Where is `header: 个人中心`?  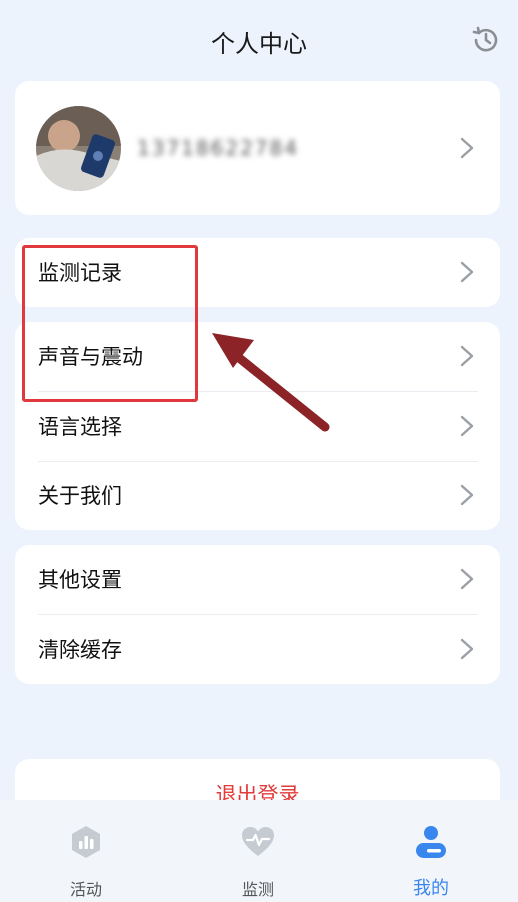
header: 个人中心 is located at coordinates (259, 40).